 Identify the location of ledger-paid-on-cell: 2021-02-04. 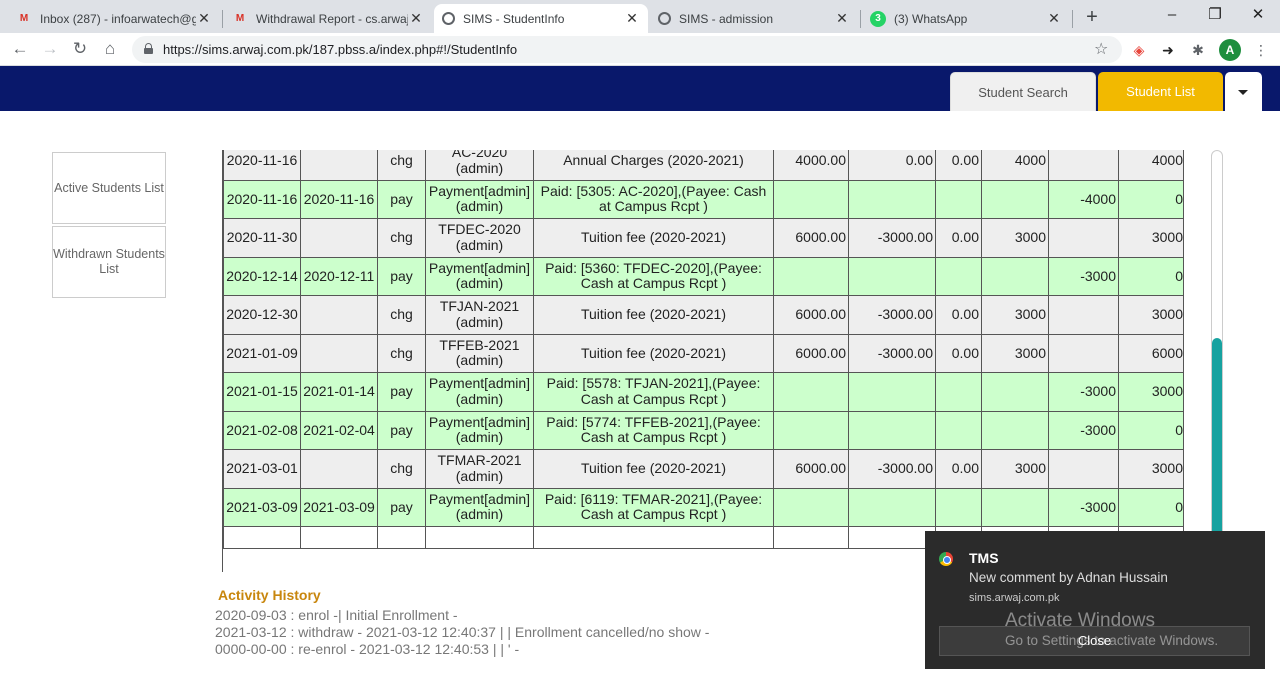
(339, 430).